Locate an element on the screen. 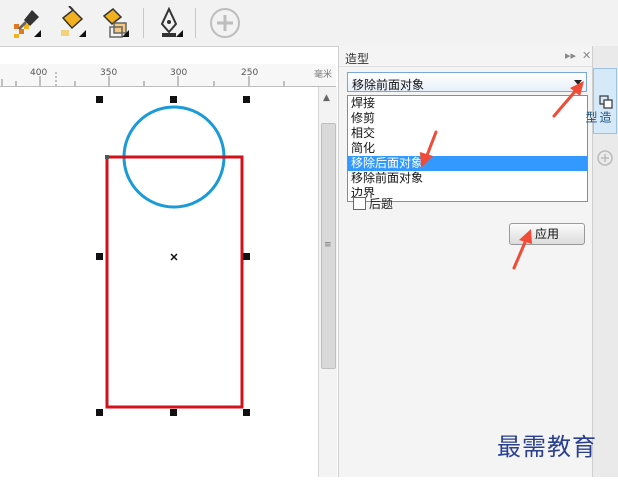 Image resolution: width=618 pixels, height=480 pixels. option-front-minus-back: 移除前面对象 is located at coordinates (467, 178).